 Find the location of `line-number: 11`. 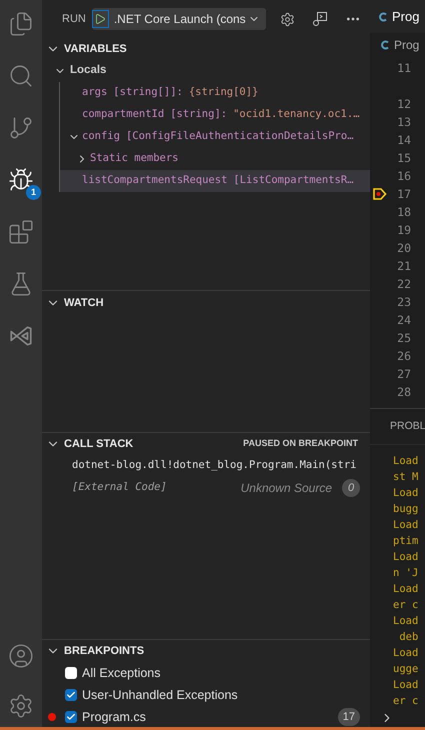

line-number: 11 is located at coordinates (404, 68).